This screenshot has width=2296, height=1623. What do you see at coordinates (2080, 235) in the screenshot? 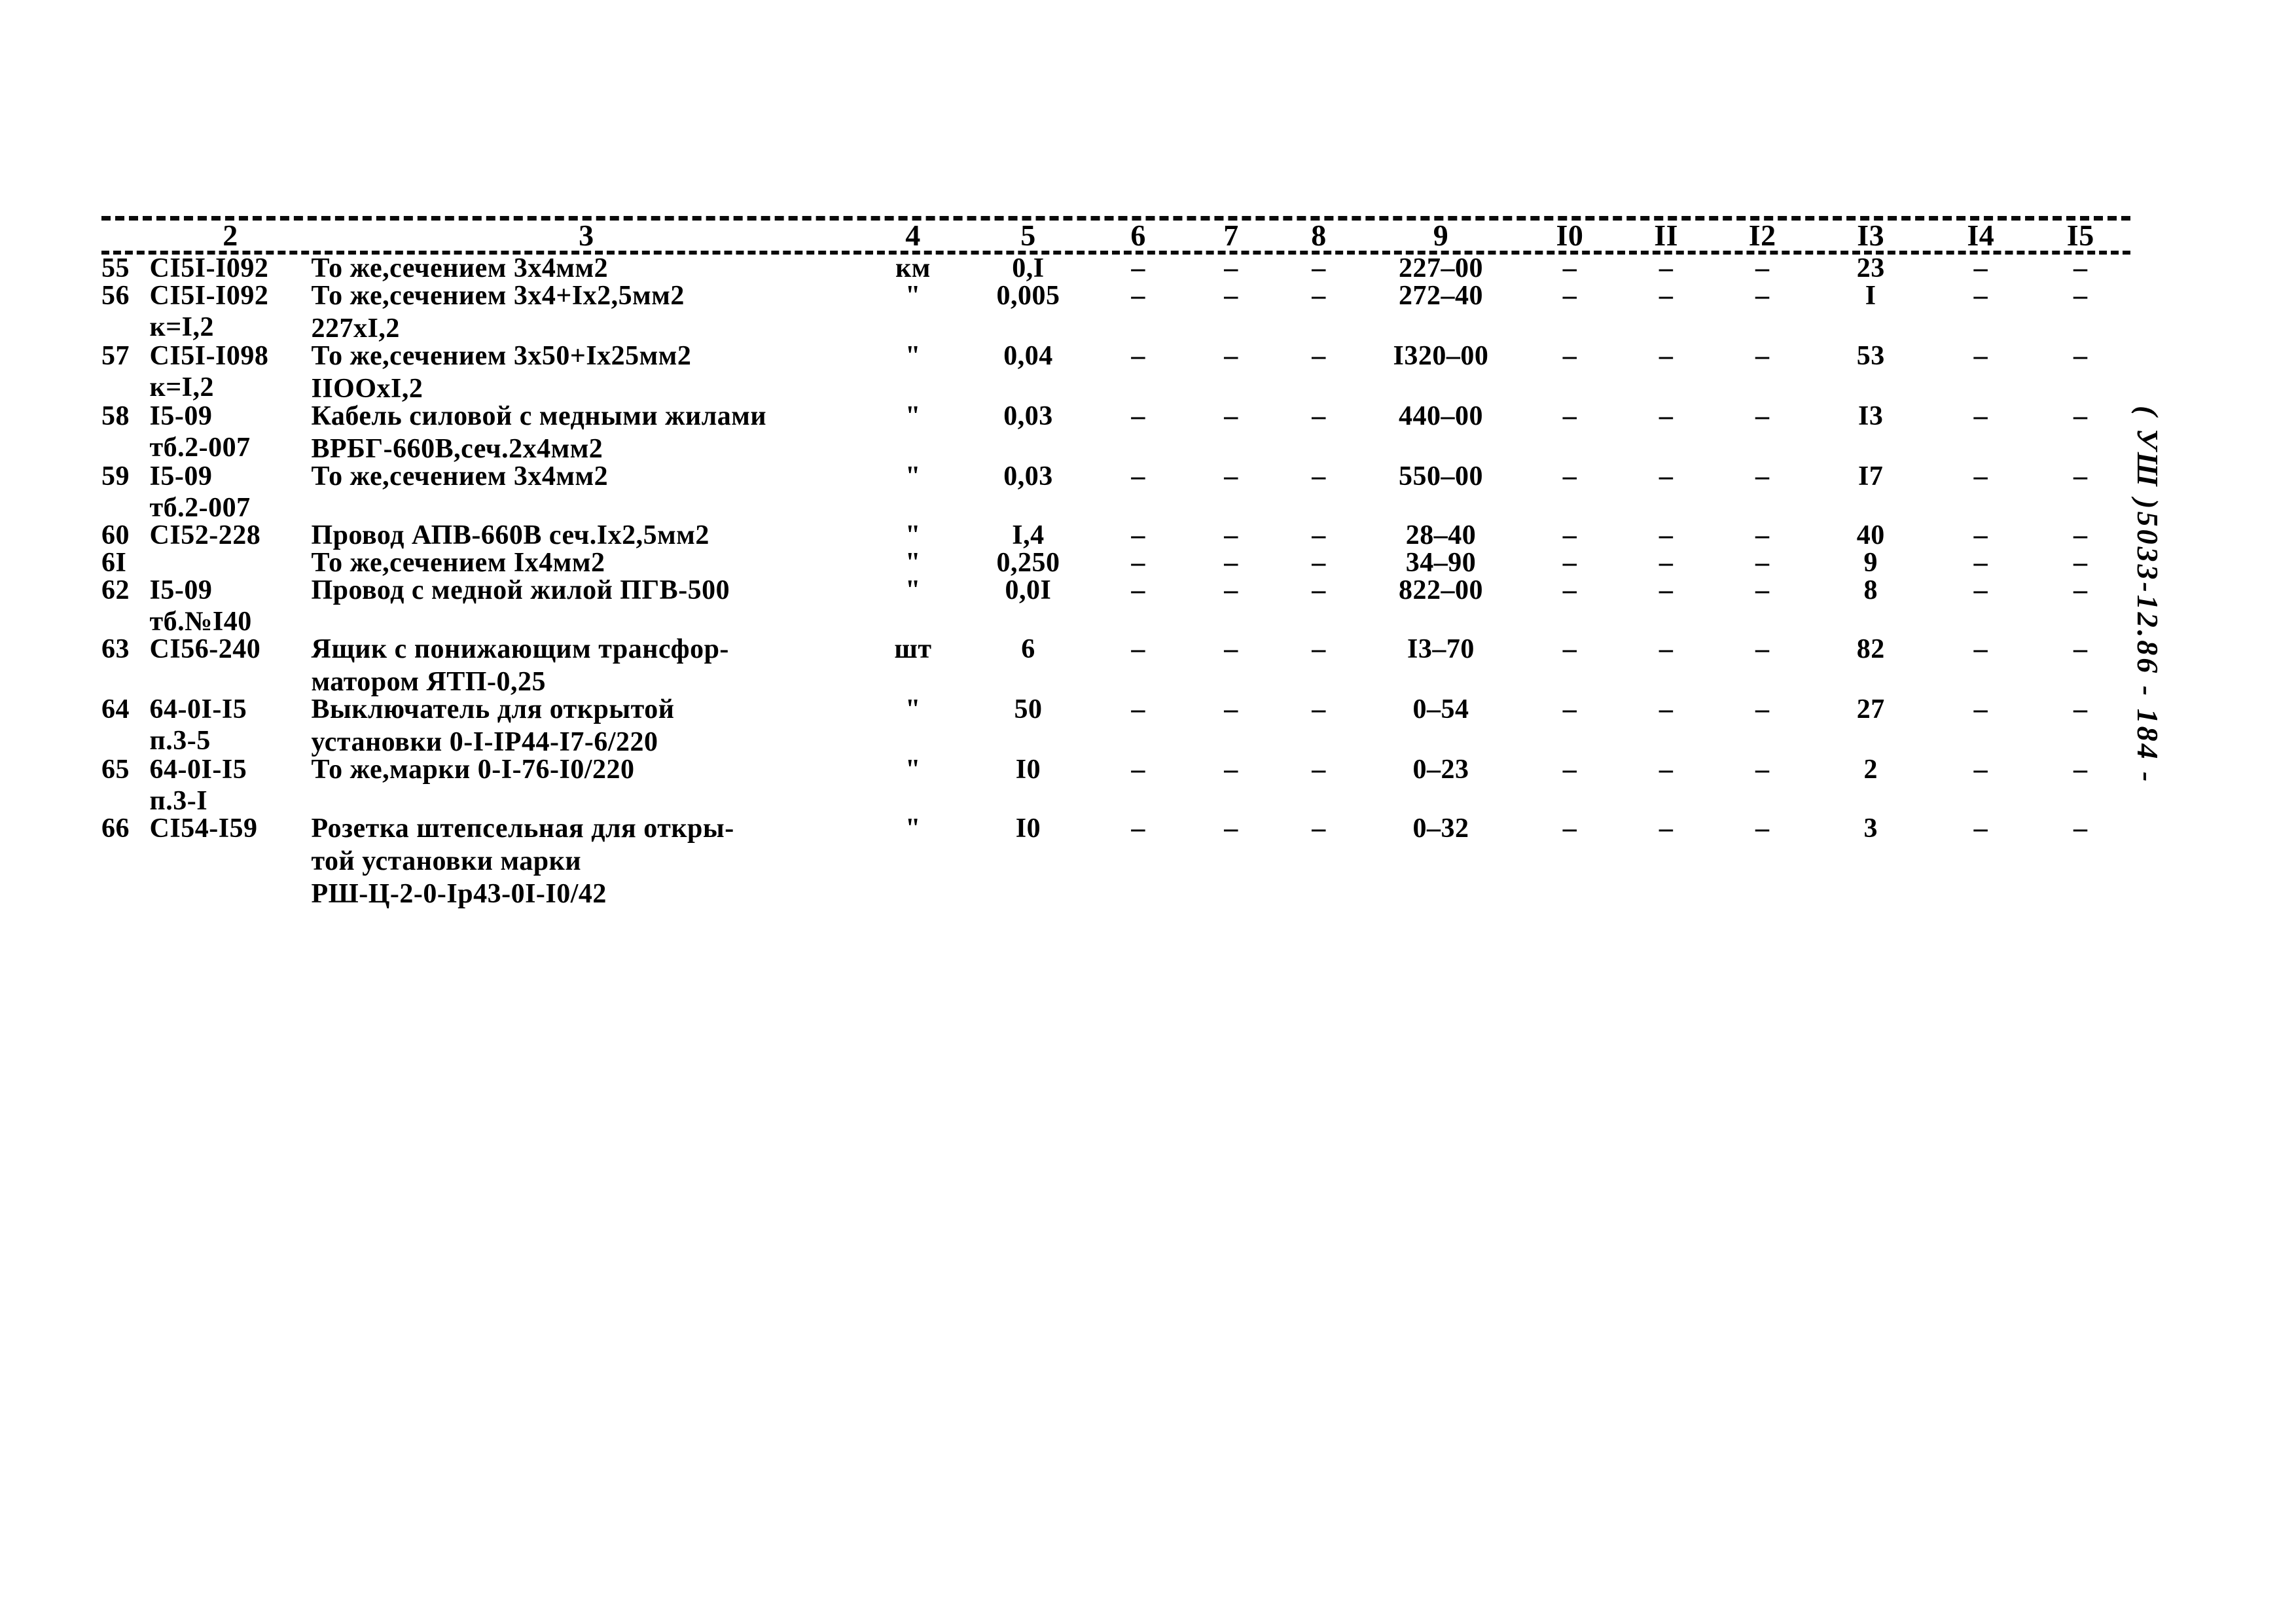
I see `header-col-15: I5` at bounding box center [2080, 235].